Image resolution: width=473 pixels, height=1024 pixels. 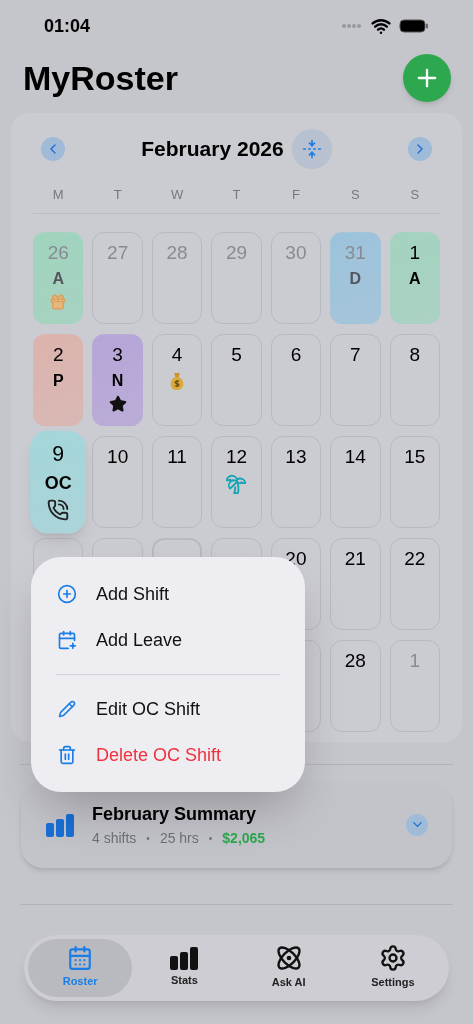 What do you see at coordinates (288, 967) in the screenshot?
I see `tab: Ask AI` at bounding box center [288, 967].